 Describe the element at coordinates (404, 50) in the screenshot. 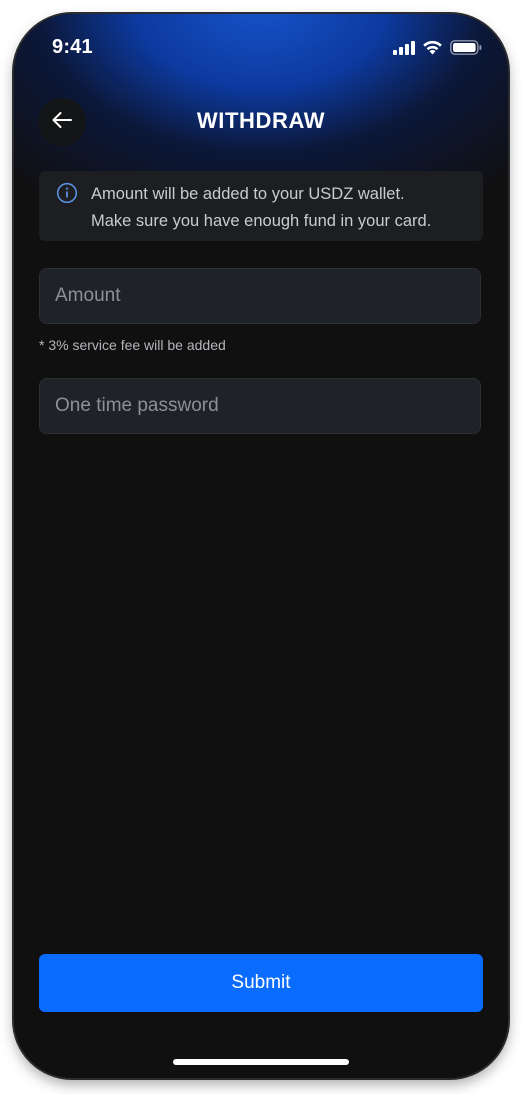

I see `cellular-signal-icon` at that location.